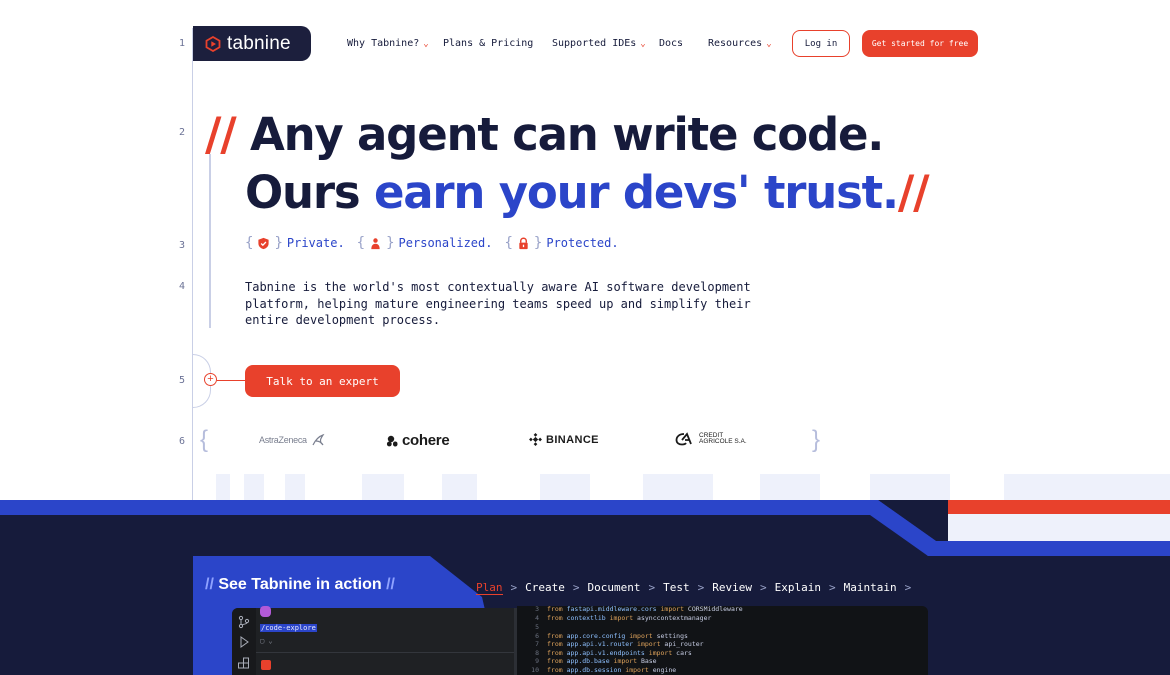 This screenshot has height=675, width=1170. I want to click on hero-title-line-1: // Any agent can write code., so click(544, 134).